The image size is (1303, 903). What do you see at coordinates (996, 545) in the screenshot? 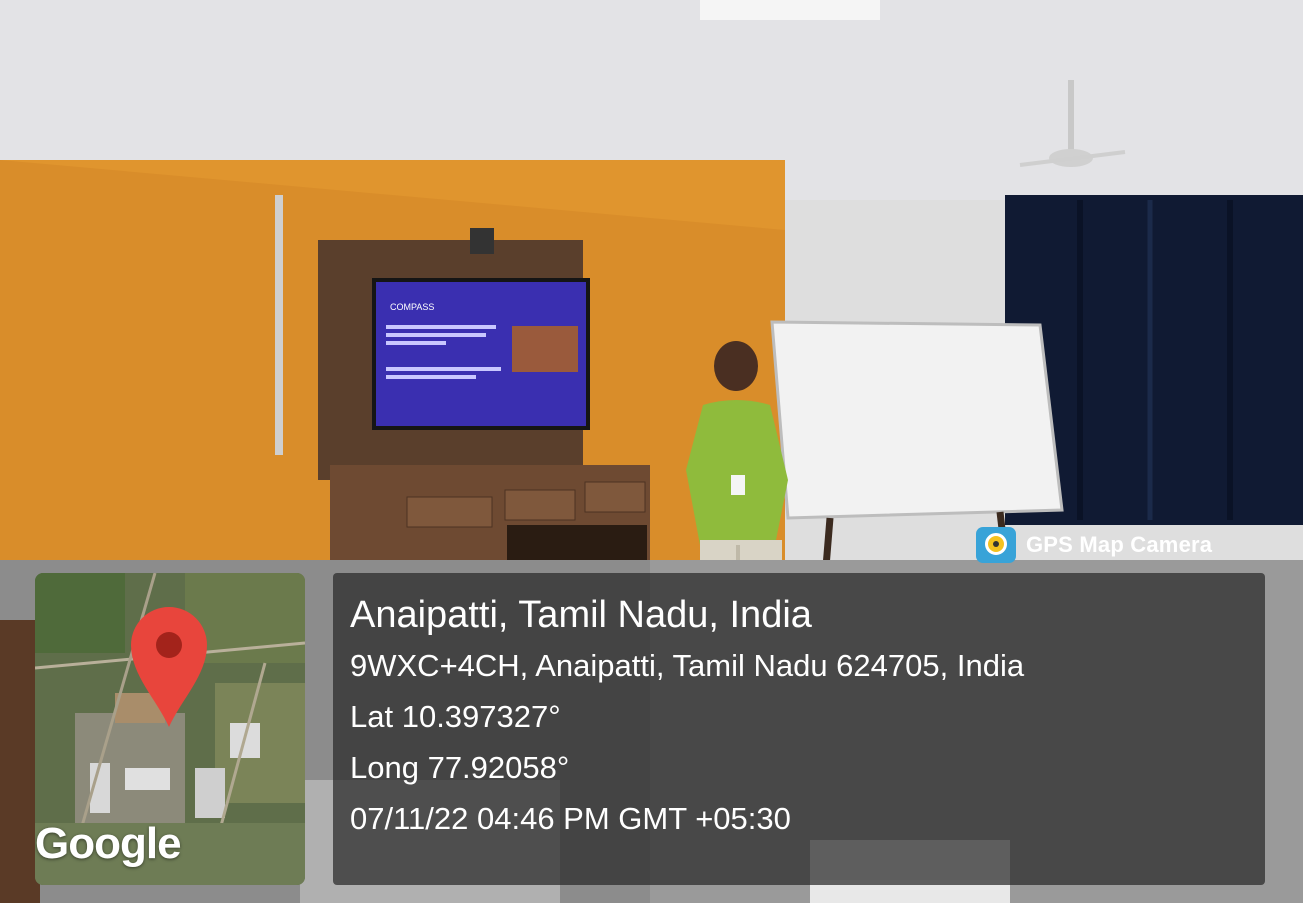
I see `camera-pin-icon` at bounding box center [996, 545].